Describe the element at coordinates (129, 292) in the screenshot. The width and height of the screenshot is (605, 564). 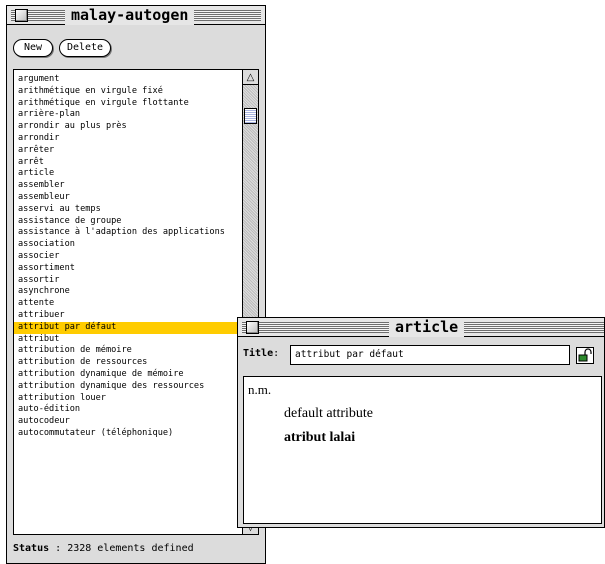
I see `list-item: asynchrone` at that location.